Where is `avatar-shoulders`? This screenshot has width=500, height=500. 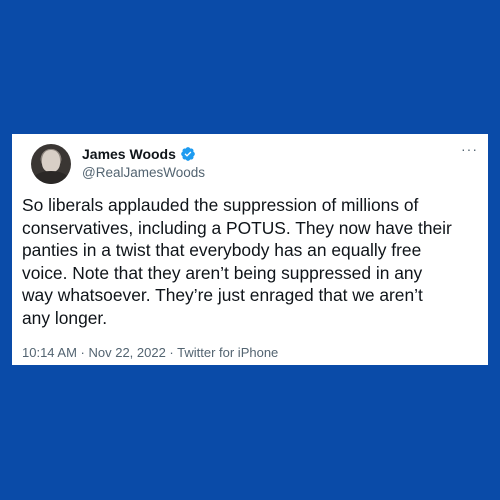 avatar-shoulders is located at coordinates (51, 177).